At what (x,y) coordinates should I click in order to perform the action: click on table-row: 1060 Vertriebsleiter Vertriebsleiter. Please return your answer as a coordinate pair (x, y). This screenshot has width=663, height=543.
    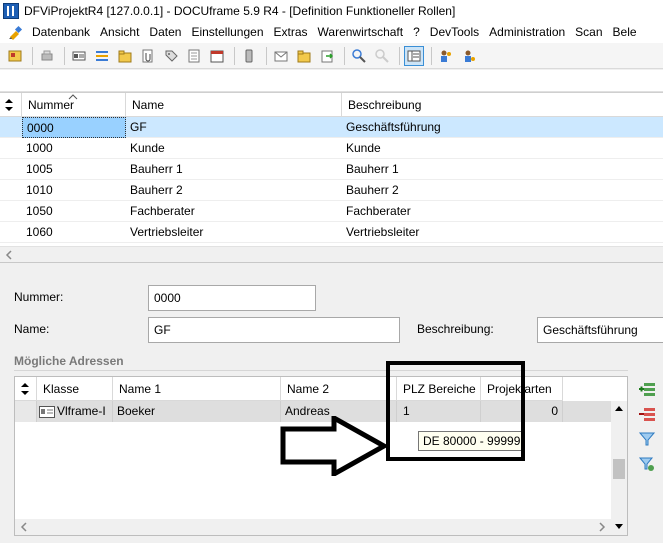
    Looking at the image, I should click on (331, 232).